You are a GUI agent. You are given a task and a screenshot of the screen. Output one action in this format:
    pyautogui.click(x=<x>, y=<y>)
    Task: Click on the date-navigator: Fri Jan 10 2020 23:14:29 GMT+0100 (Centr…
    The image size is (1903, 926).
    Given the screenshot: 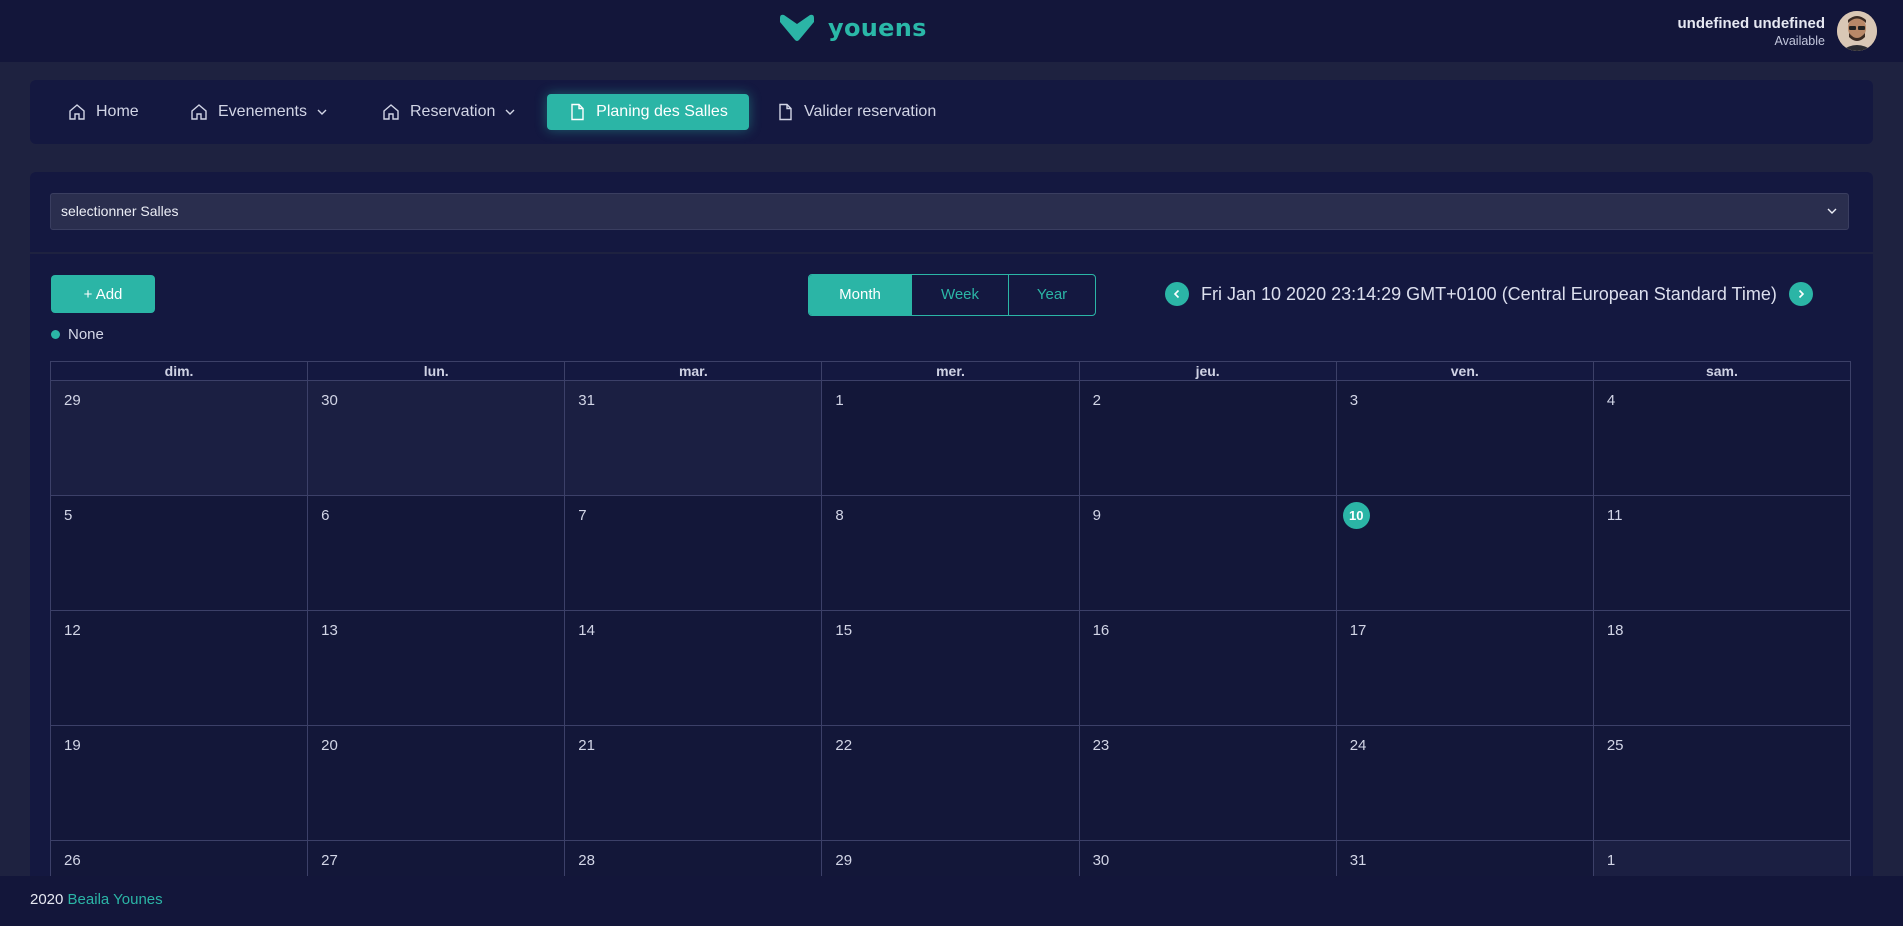 What is the action you would take?
    pyautogui.click(x=1489, y=294)
    